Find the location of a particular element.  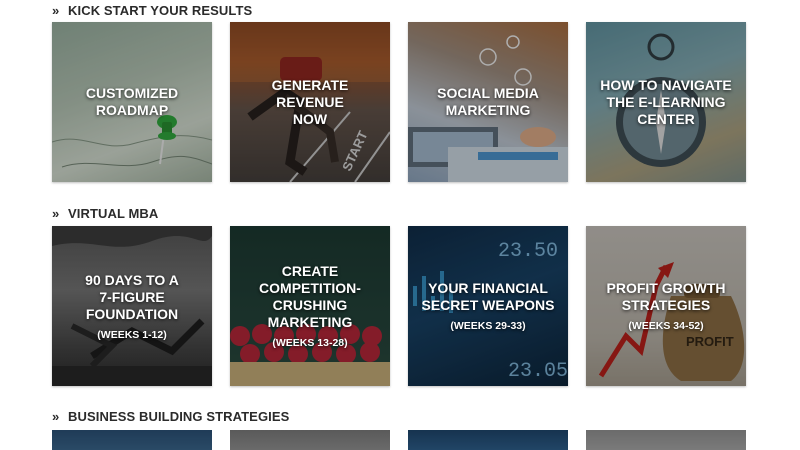

card-title: HOW TO NAVIGATE THE E-LEARNING CENTER is located at coordinates (666, 101).